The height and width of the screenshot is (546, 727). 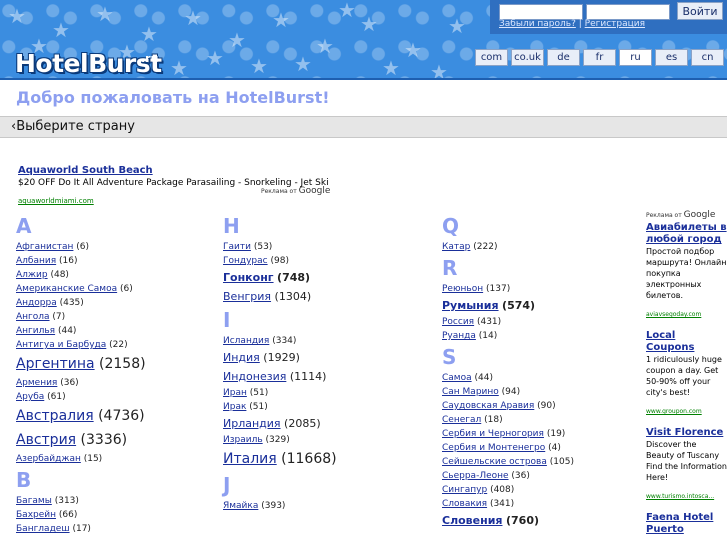 I want to click on hotel-count: (105), so click(x=561, y=462).